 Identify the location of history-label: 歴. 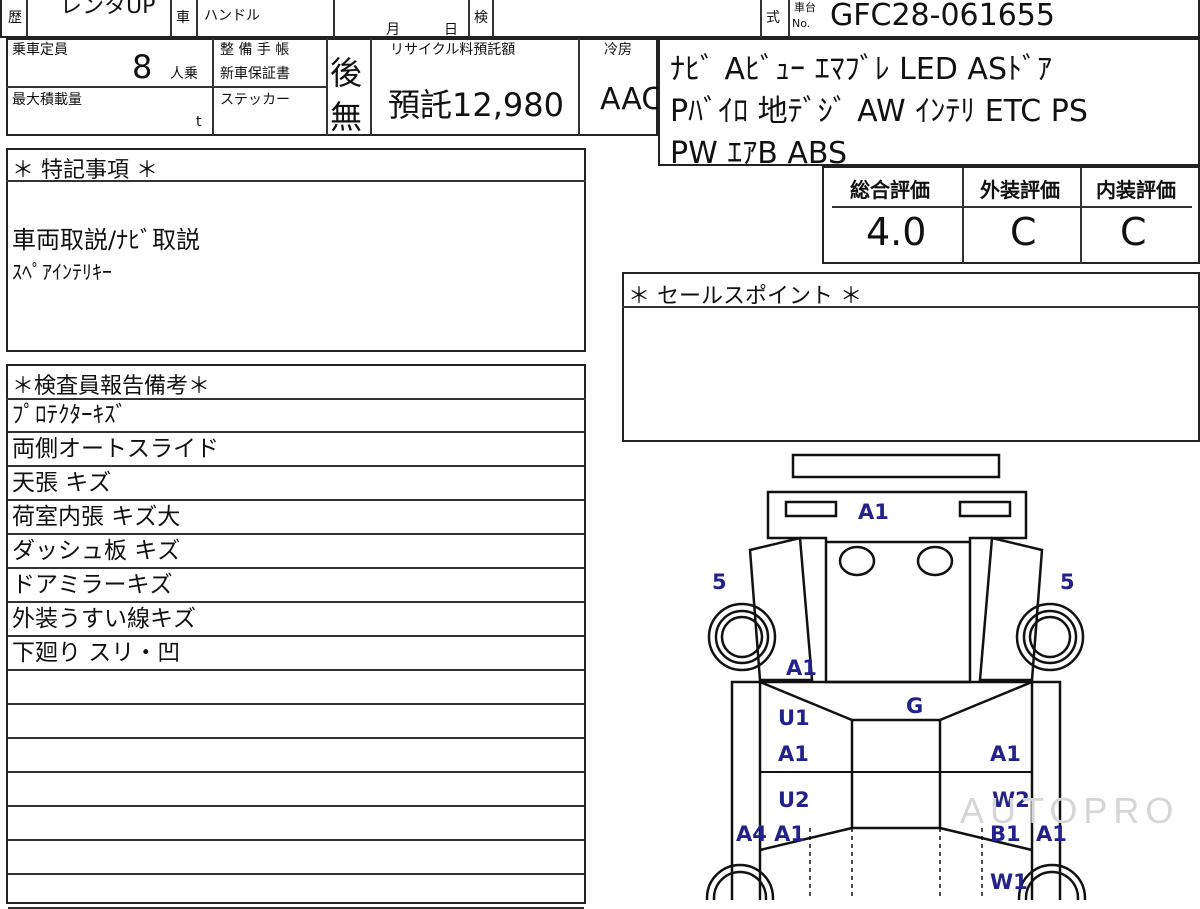
(15, 18).